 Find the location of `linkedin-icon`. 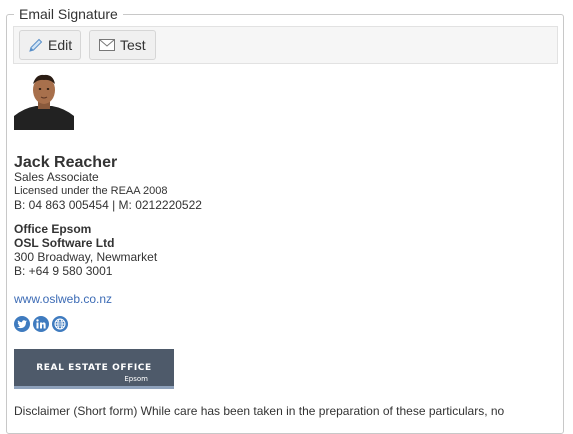

linkedin-icon is located at coordinates (41, 324).